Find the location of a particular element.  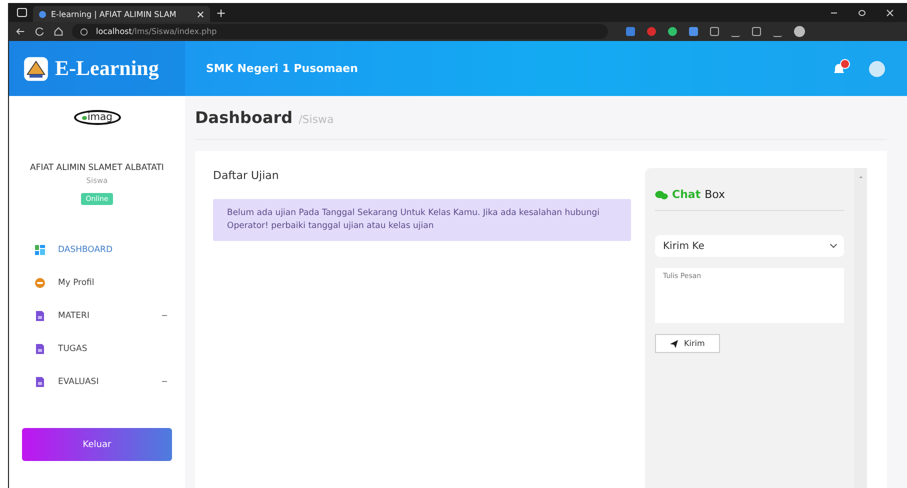

favicon-icon is located at coordinates (42, 14).